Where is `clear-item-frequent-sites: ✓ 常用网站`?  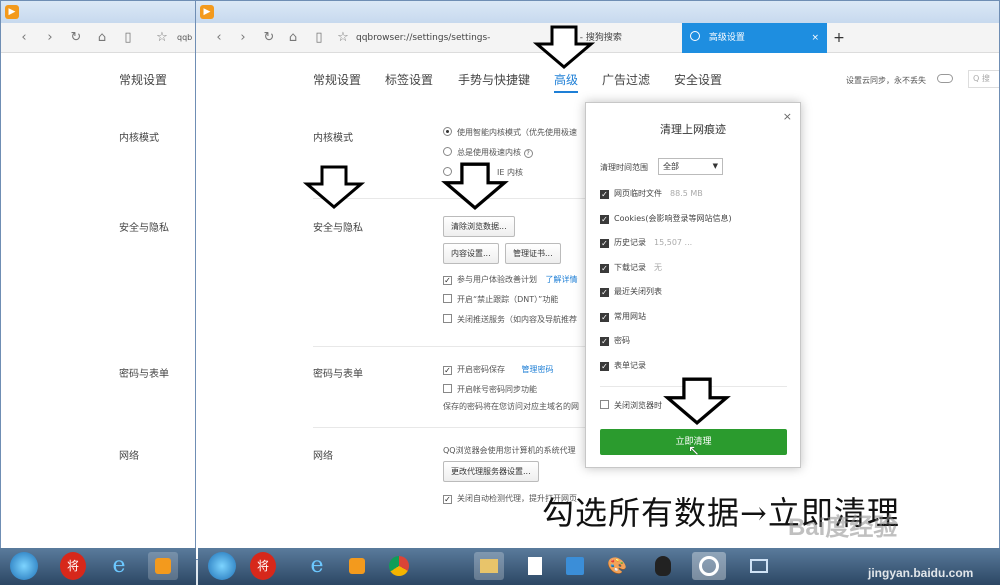 clear-item-frequent-sites: ✓ 常用网站 is located at coordinates (623, 316).